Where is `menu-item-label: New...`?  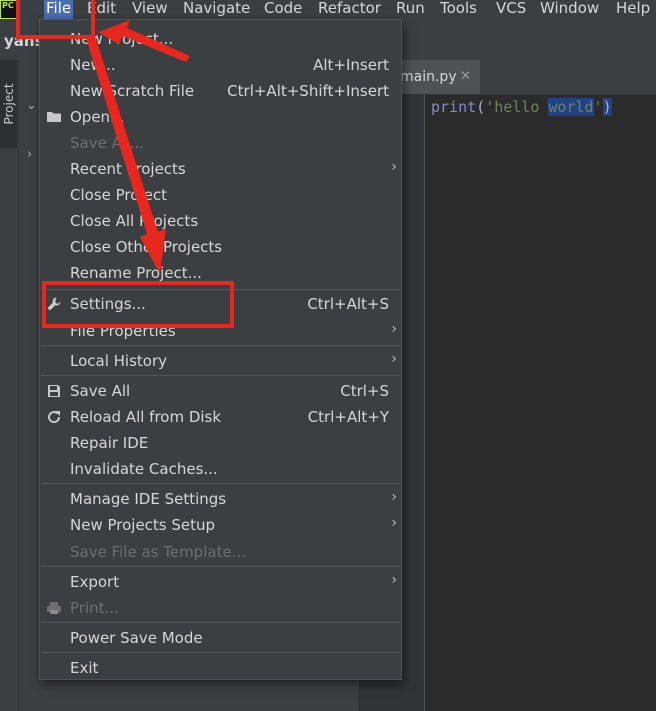
menu-item-label: New... is located at coordinates (93, 65).